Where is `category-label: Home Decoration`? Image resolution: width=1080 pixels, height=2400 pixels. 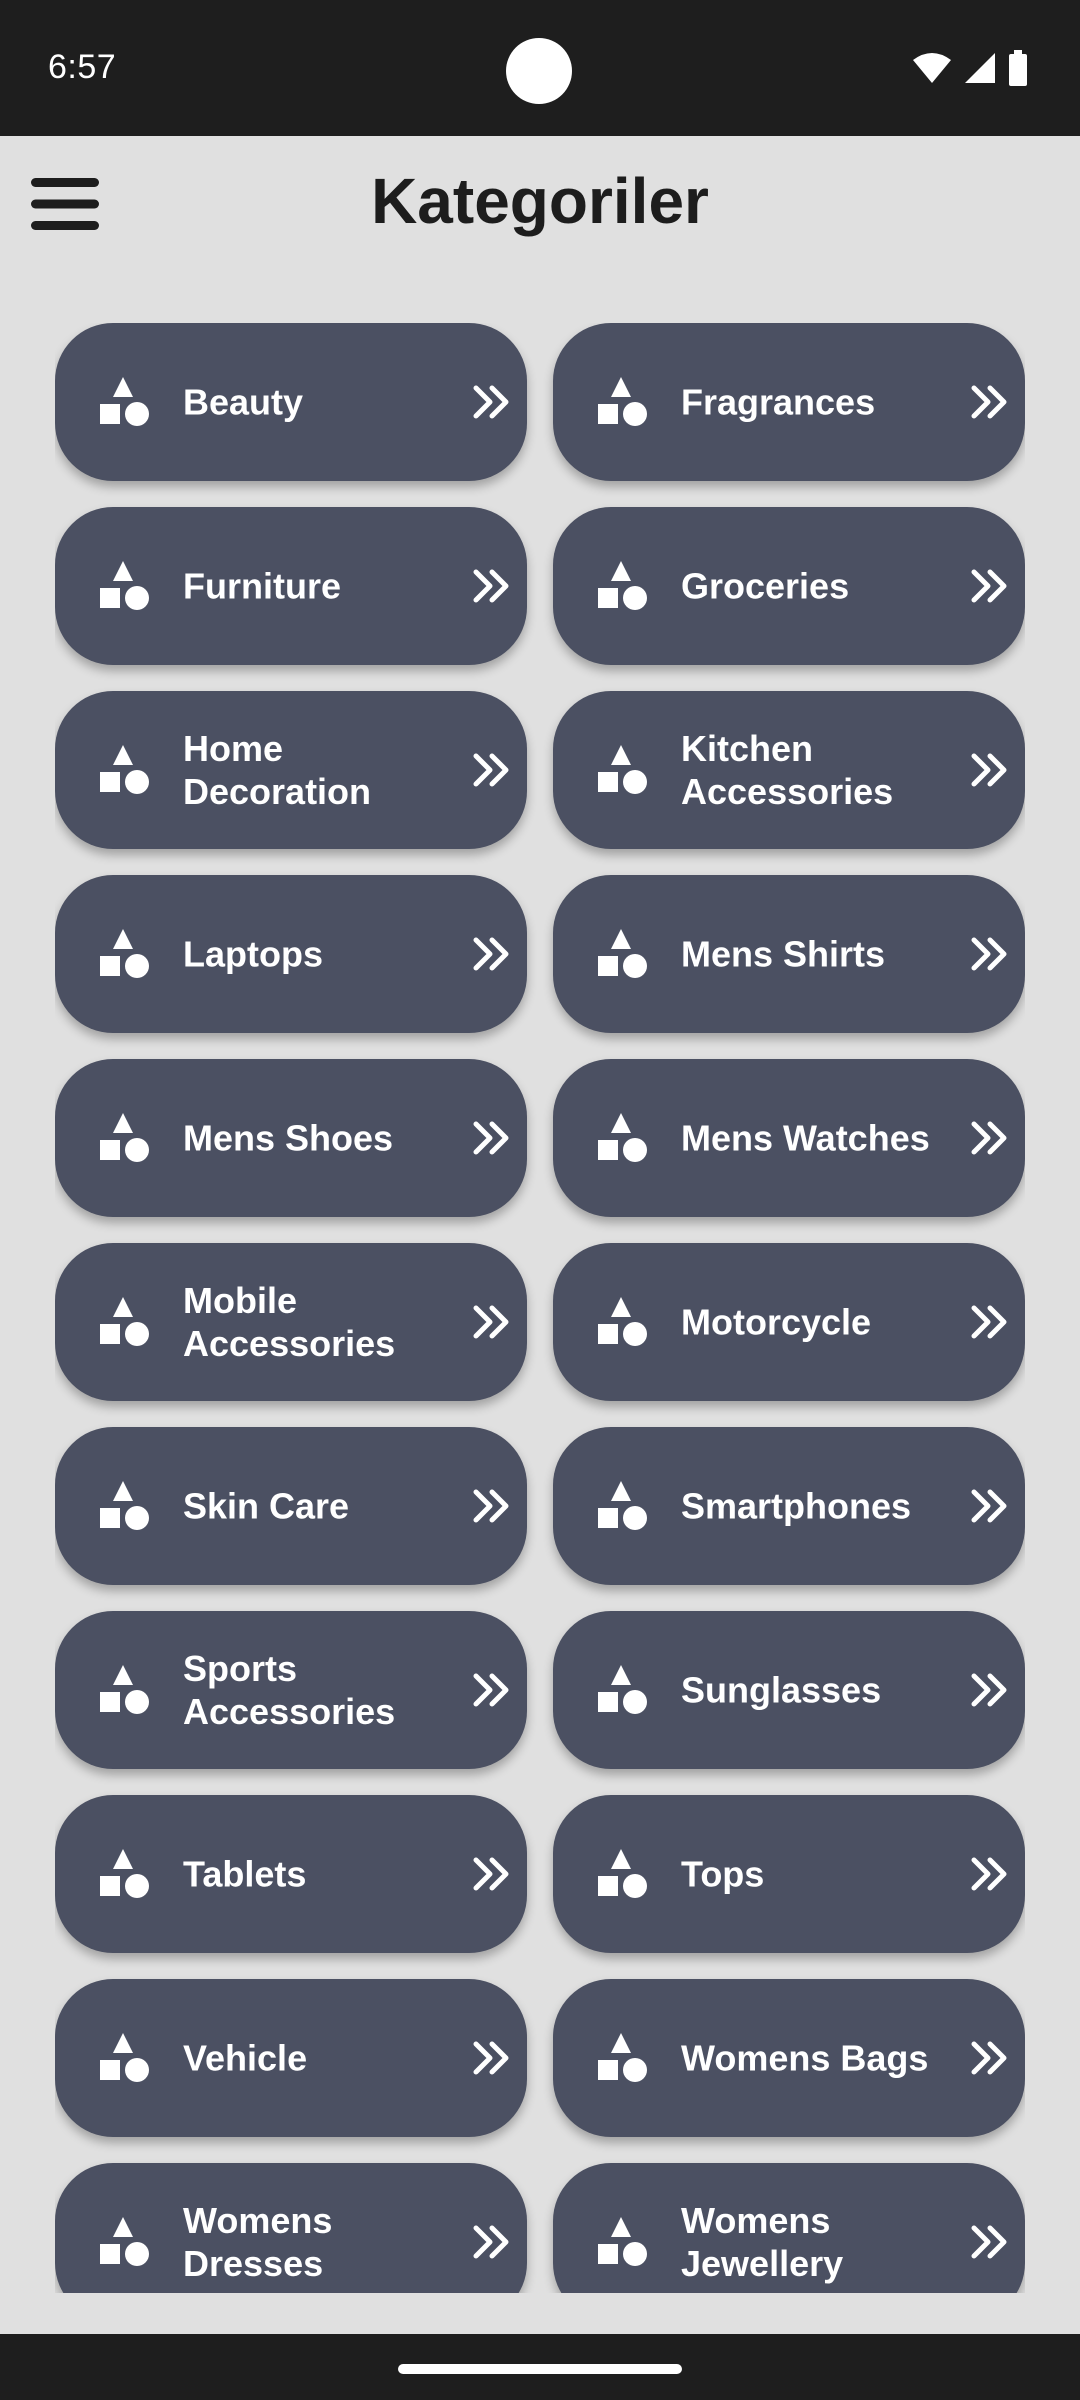 category-label: Home Decoration is located at coordinates (277, 770).